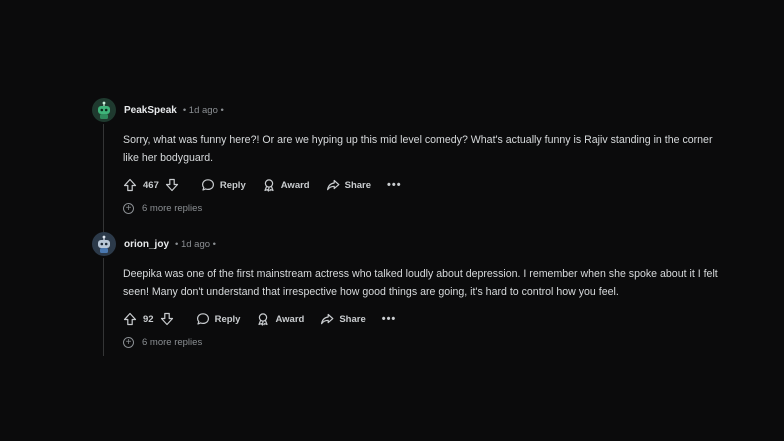 The height and width of the screenshot is (441, 784). What do you see at coordinates (146, 244) in the screenshot?
I see `username: orion_joy` at bounding box center [146, 244].